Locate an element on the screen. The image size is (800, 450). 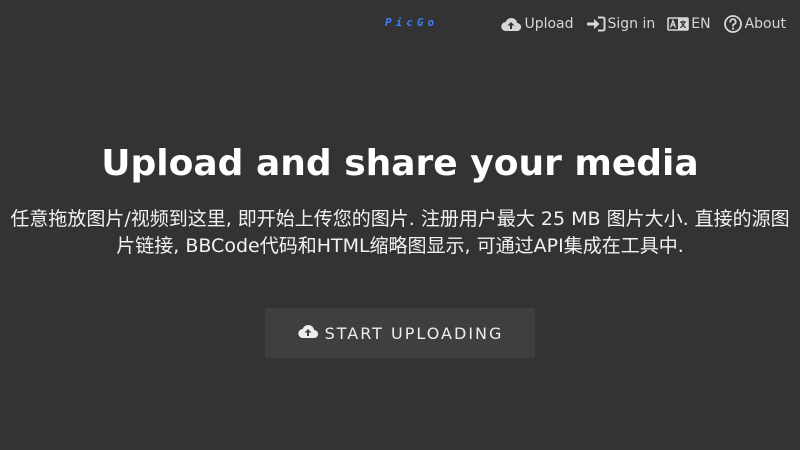
nav-about-label: About is located at coordinates (765, 24).